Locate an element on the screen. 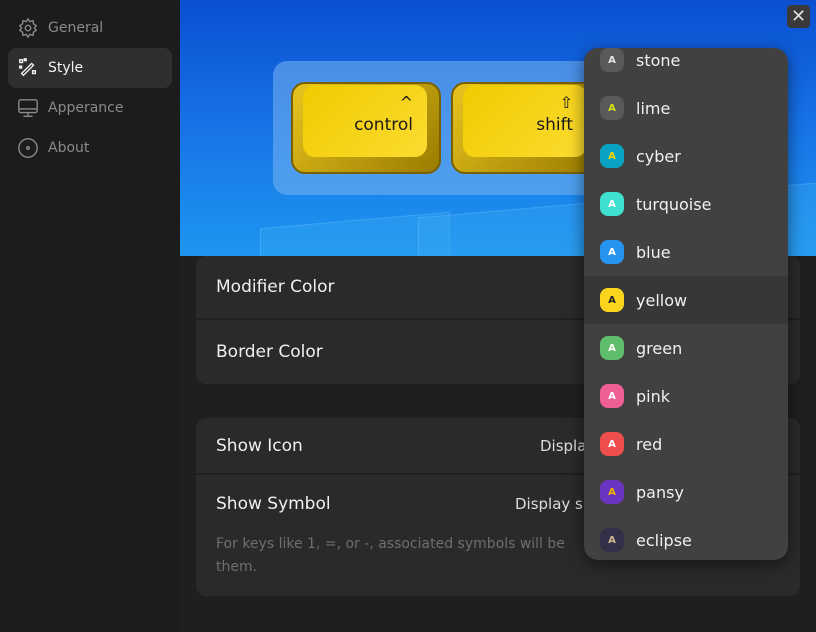 The height and width of the screenshot is (632, 816). dropdown-option-lime: Alime is located at coordinates (686, 108).